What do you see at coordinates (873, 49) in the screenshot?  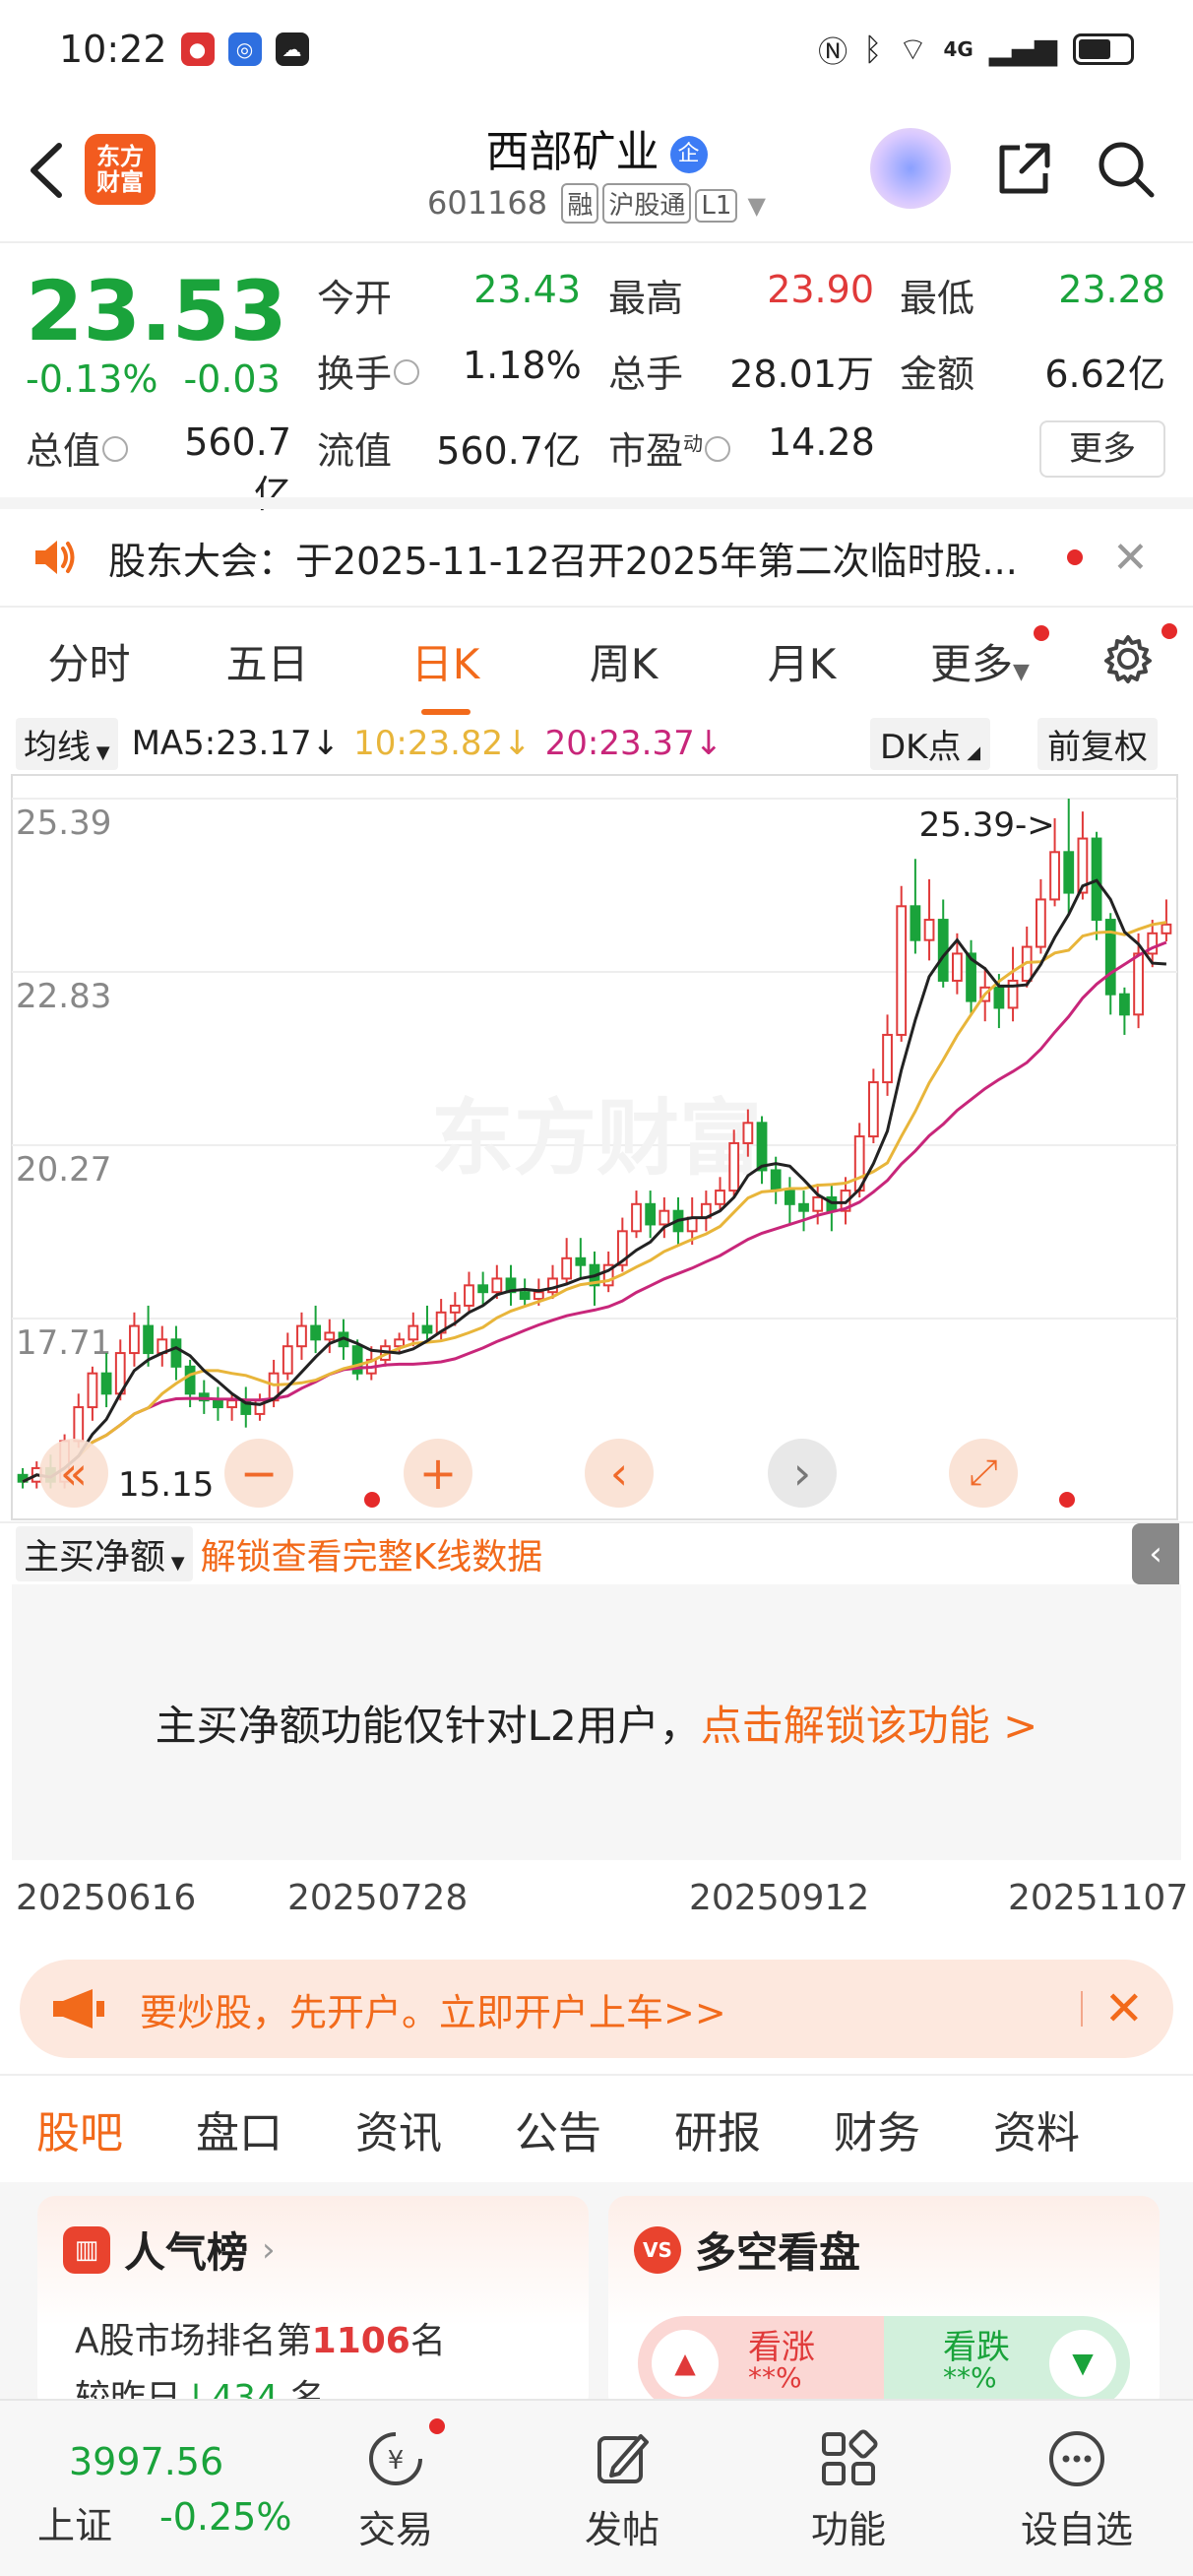 I see `bluetooth-icon: ᛒ` at bounding box center [873, 49].